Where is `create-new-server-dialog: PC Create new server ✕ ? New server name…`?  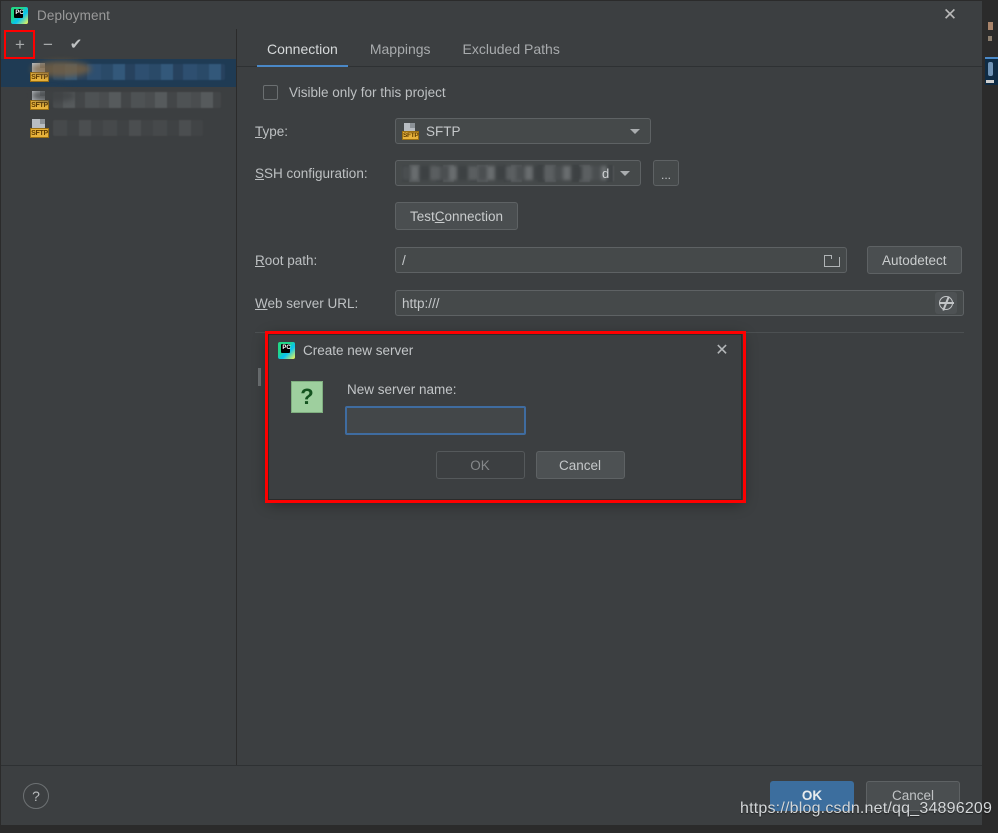
create-new-server-dialog: PC Create new server ✕ ? New server name… is located at coordinates (505, 417).